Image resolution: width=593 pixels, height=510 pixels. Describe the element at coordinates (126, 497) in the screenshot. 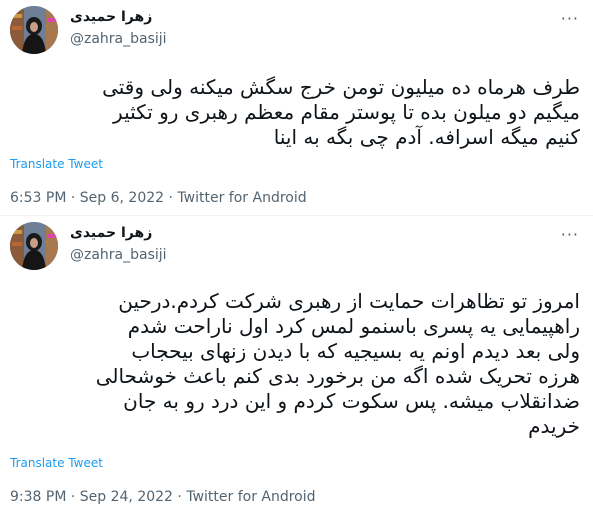

I see `tweet-date: Sep 24, 2022` at that location.